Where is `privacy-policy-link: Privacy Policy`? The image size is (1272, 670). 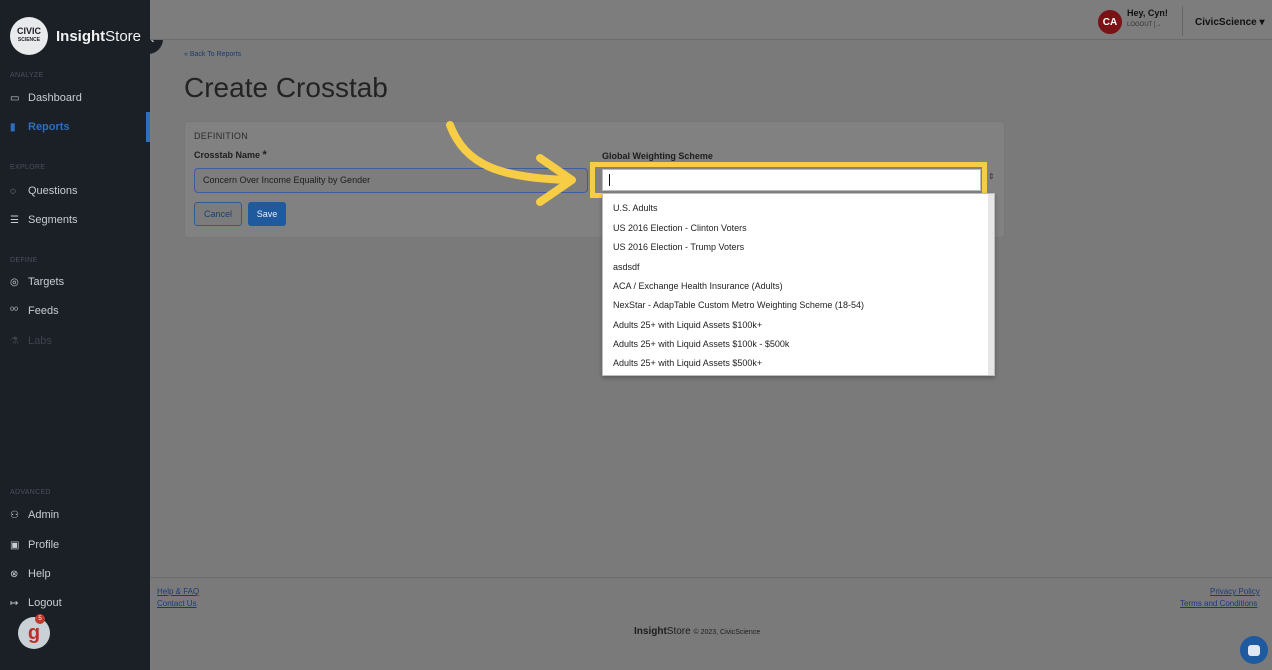 privacy-policy-link: Privacy Policy is located at coordinates (1235, 591).